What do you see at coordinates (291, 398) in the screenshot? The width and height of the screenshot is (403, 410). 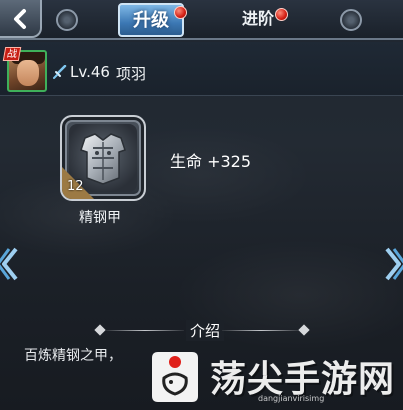 I see `watermark-url: dangjianvirisimg` at bounding box center [291, 398].